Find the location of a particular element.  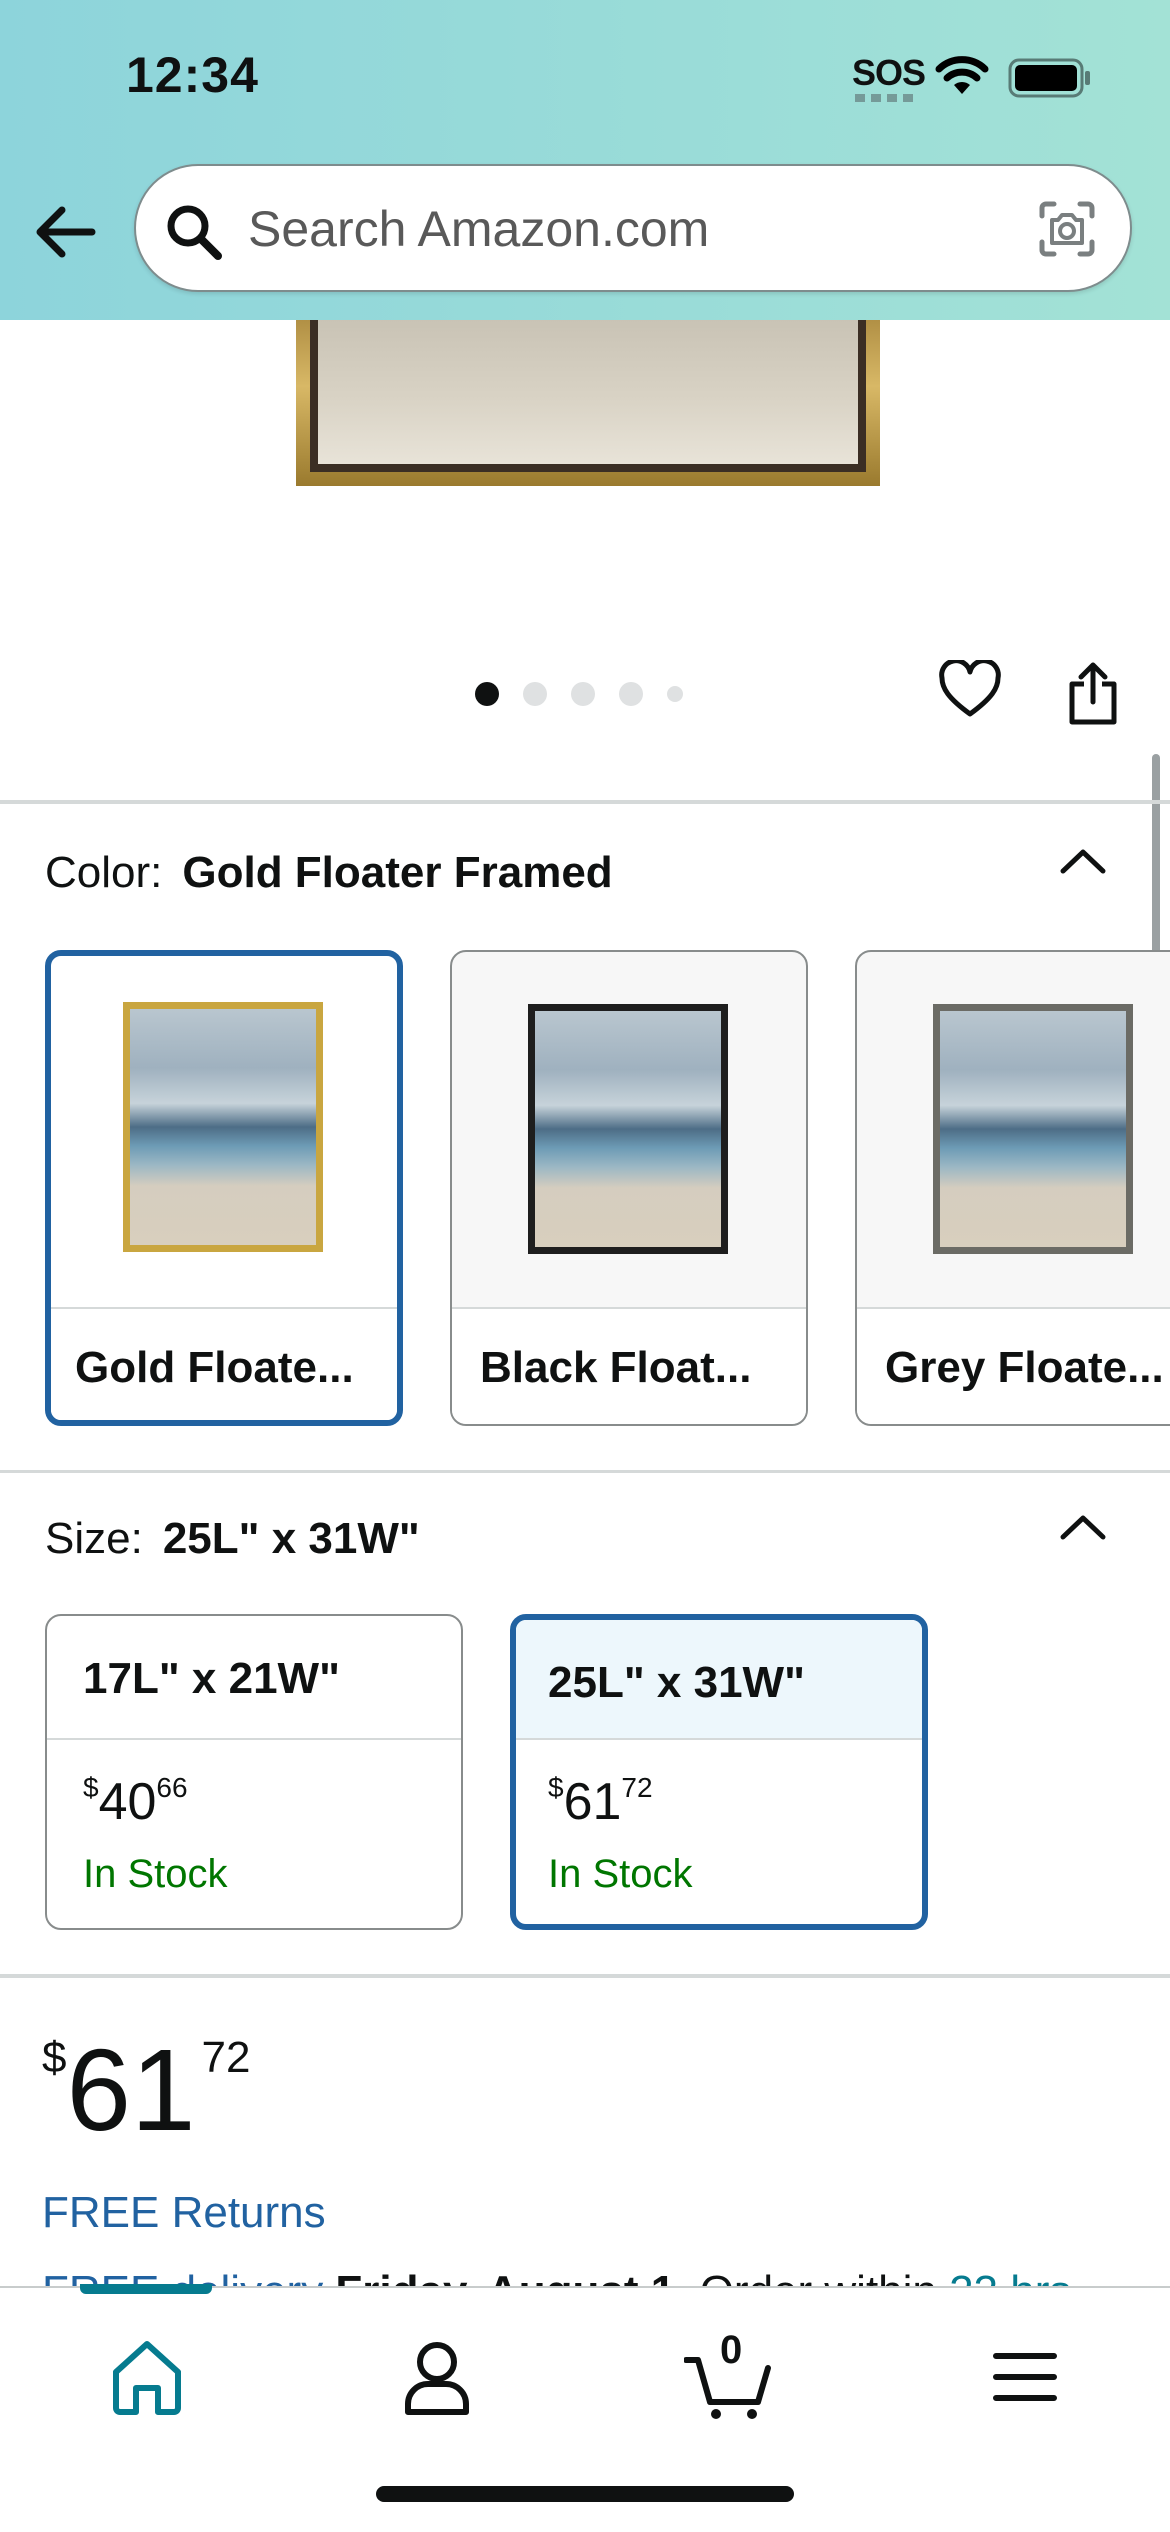

product-price: $61 72 is located at coordinates (146, 2090).